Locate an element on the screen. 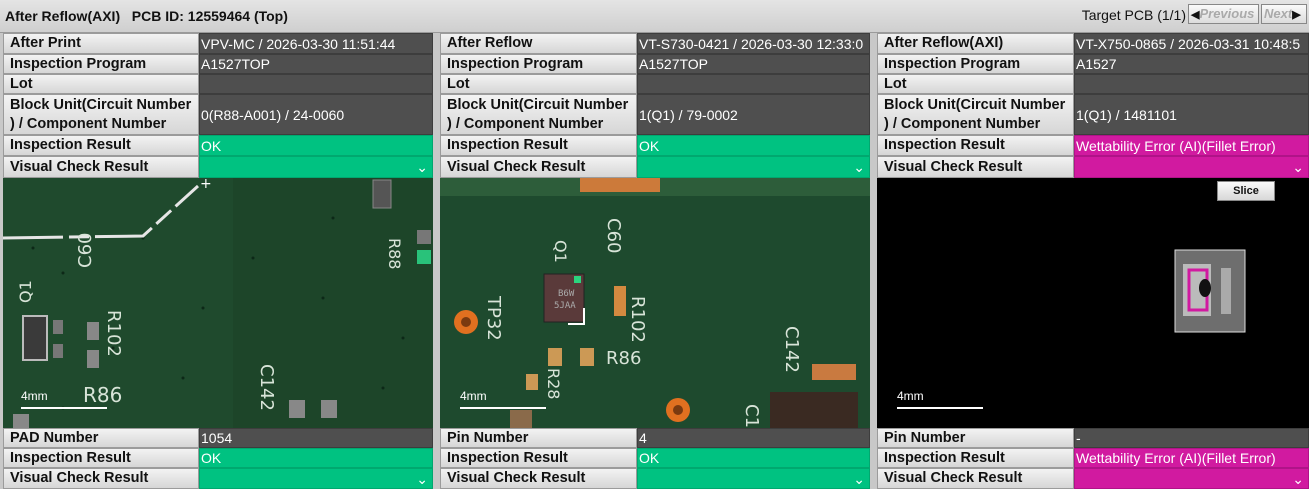 Image resolution: width=1309 pixels, height=489 pixels. silk-r88: R88 is located at coordinates (394, 253).